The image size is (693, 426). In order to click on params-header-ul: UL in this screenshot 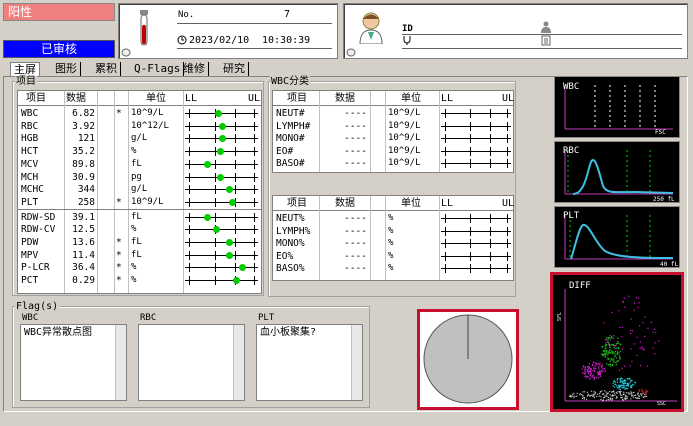, I will do `click(254, 98)`.